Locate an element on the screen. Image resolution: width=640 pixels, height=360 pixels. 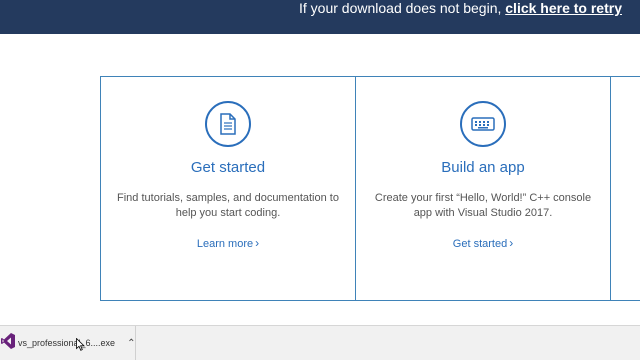
keyboard-icon is located at coordinates (483, 124).